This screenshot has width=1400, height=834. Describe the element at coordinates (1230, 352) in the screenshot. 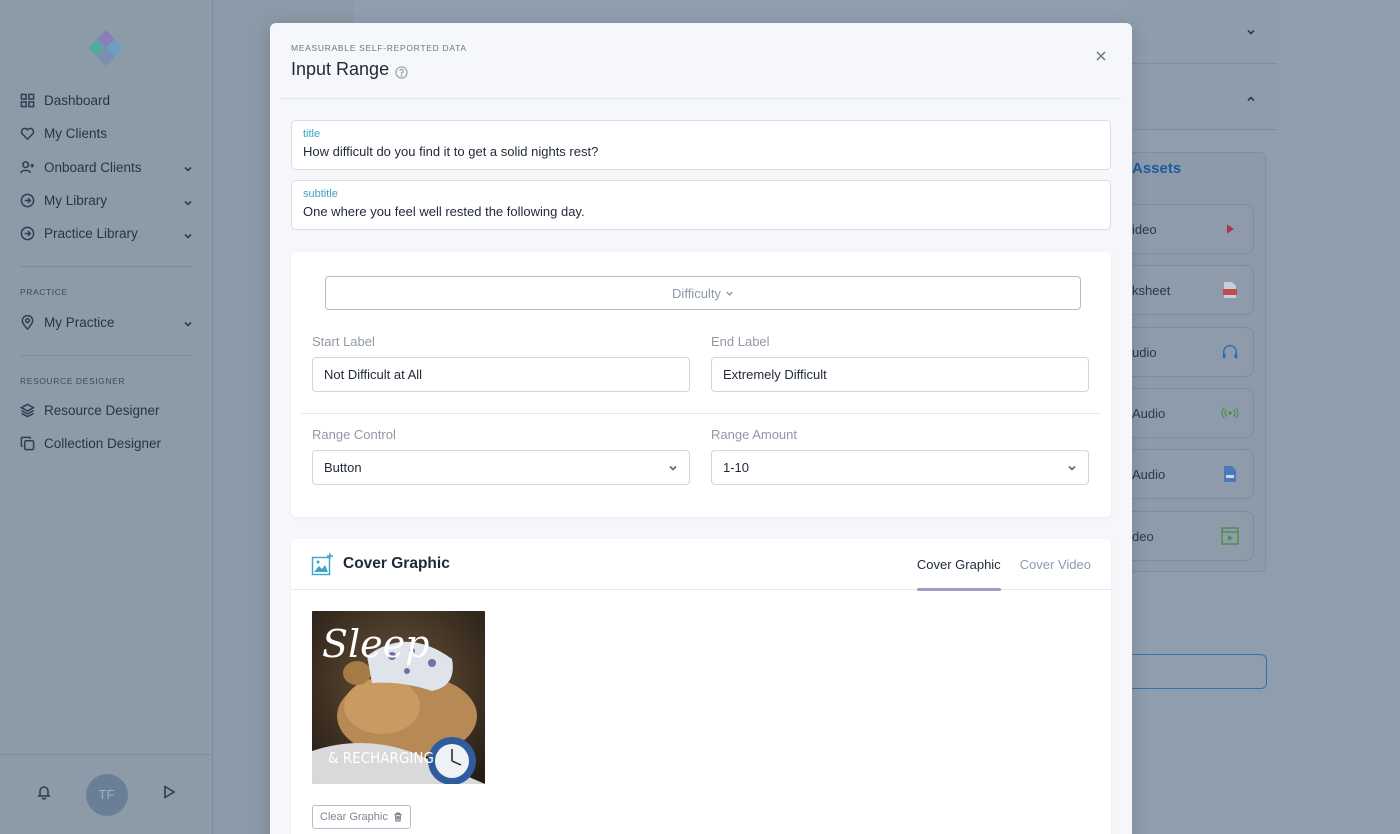

I see `ai-headphones-icon` at that location.